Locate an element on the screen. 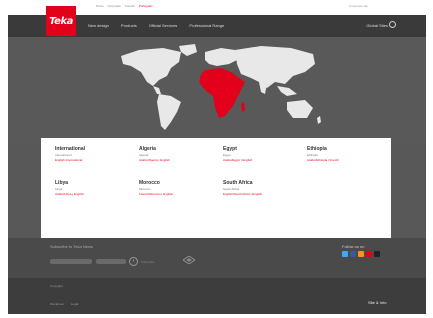 This screenshot has height=318, width=433. map-africa is located at coordinates (222, 93).